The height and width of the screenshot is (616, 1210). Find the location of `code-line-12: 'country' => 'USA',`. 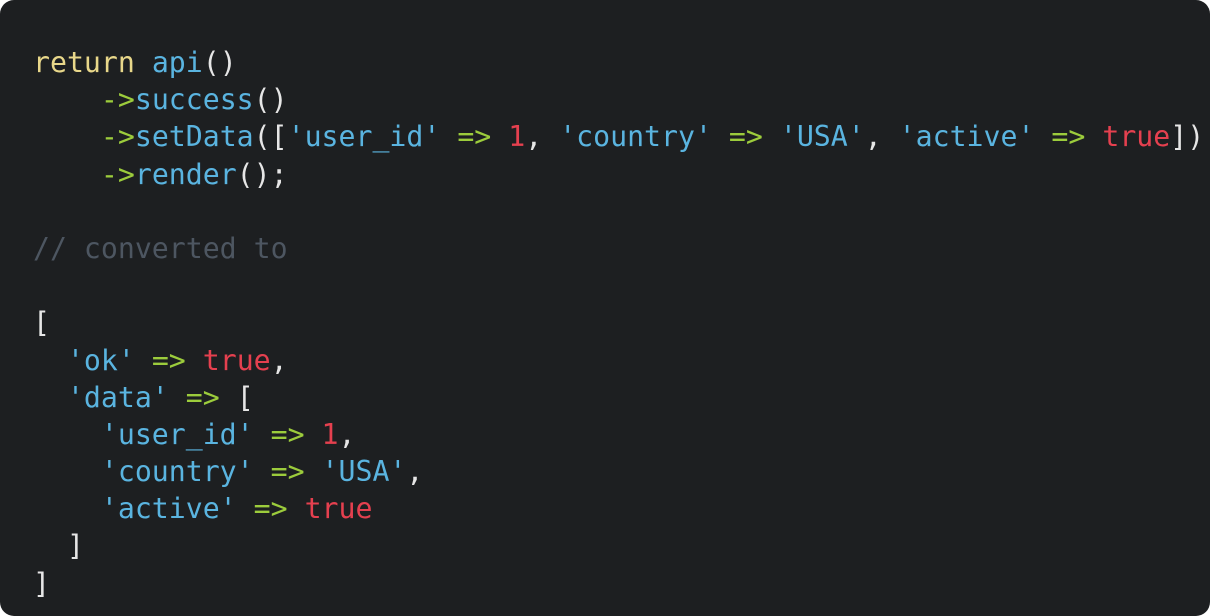

code-line-12: 'country' => 'USA', is located at coordinates (618, 471).